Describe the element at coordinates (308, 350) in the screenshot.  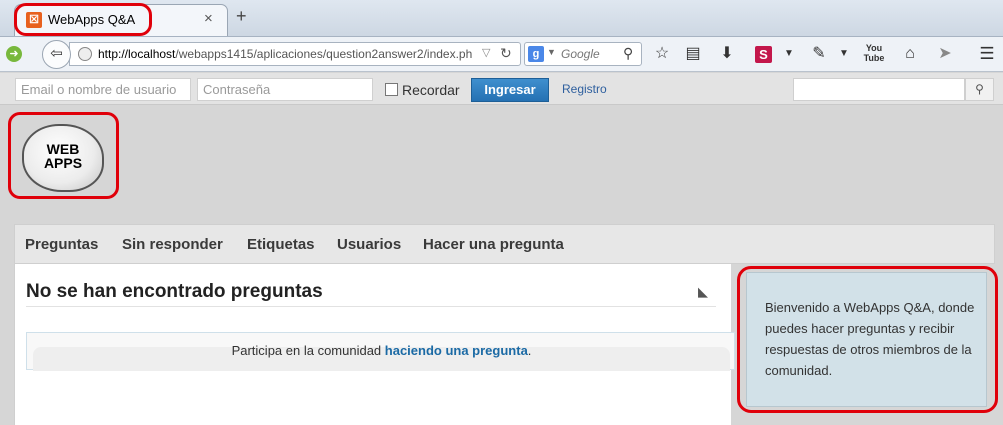
I see `notice-prefix: Participa en la comunidad` at that location.